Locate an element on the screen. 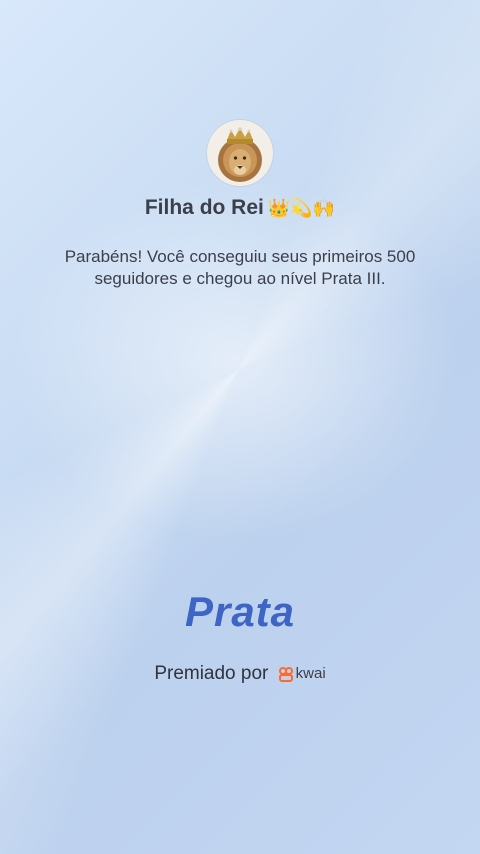 This screenshot has height=854, width=480. level-label: Prata is located at coordinates (240, 611).